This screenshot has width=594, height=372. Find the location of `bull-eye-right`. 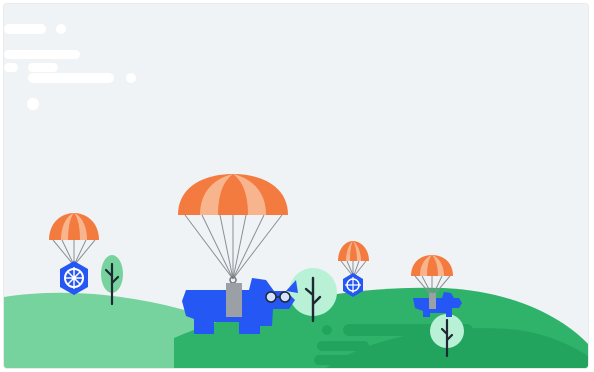

bull-eye-right is located at coordinates (285, 297).